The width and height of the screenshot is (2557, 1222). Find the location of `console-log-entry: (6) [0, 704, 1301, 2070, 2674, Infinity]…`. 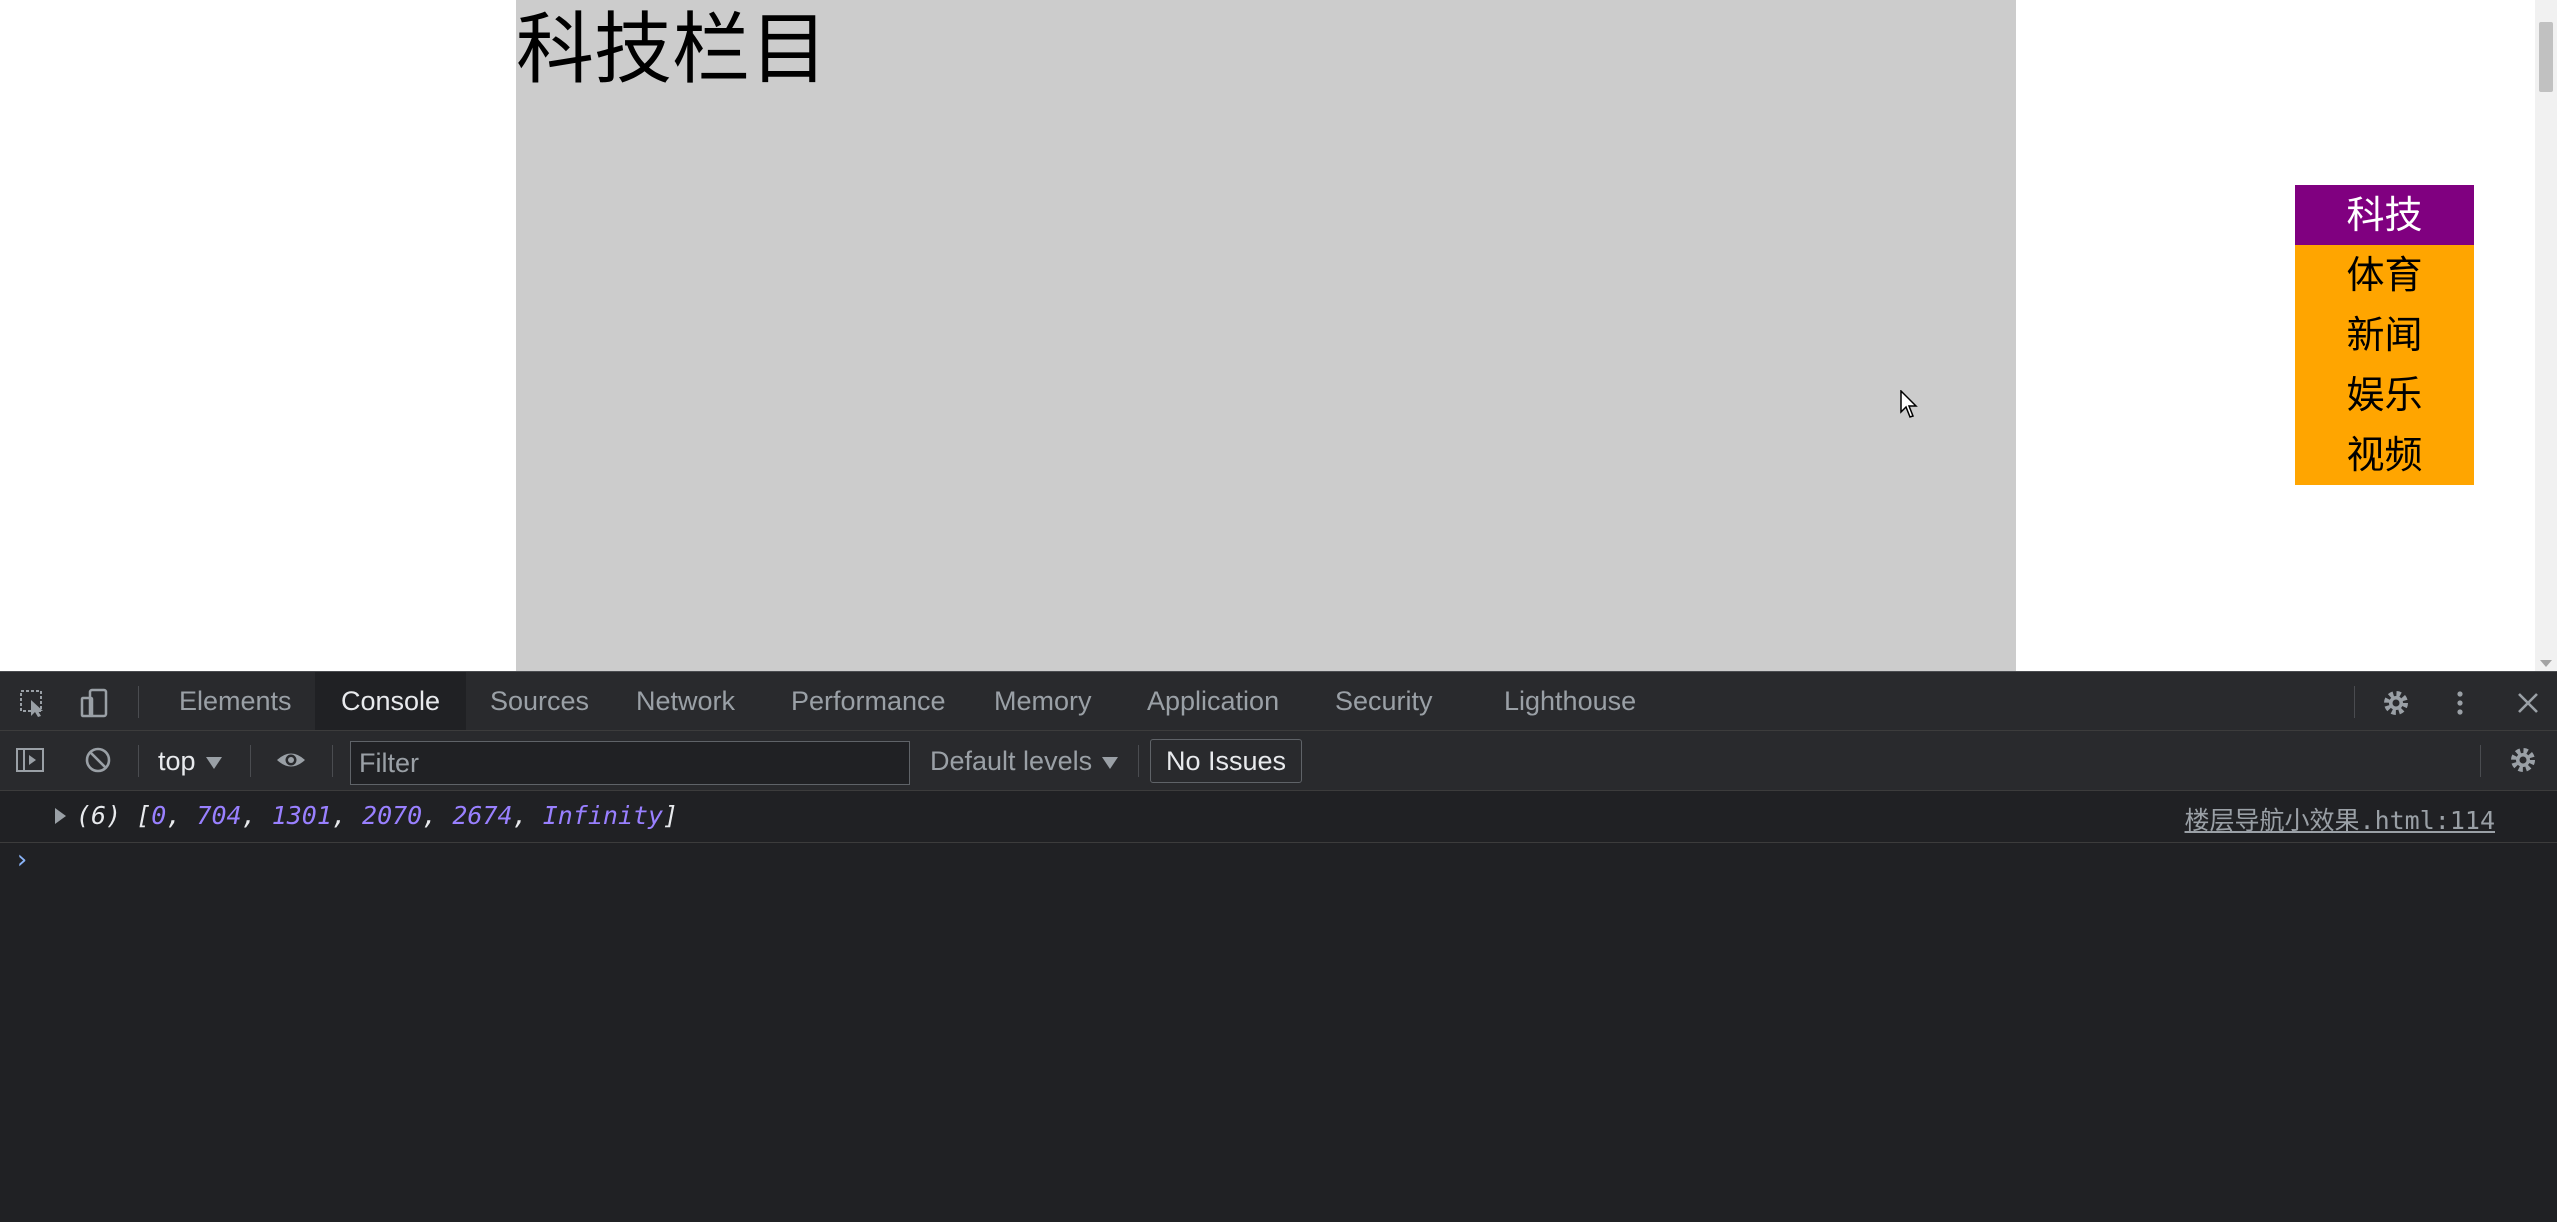

console-log-entry: (6) [0, 704, 1301, 2070, 2674, Infinity]… is located at coordinates (1278, 818).